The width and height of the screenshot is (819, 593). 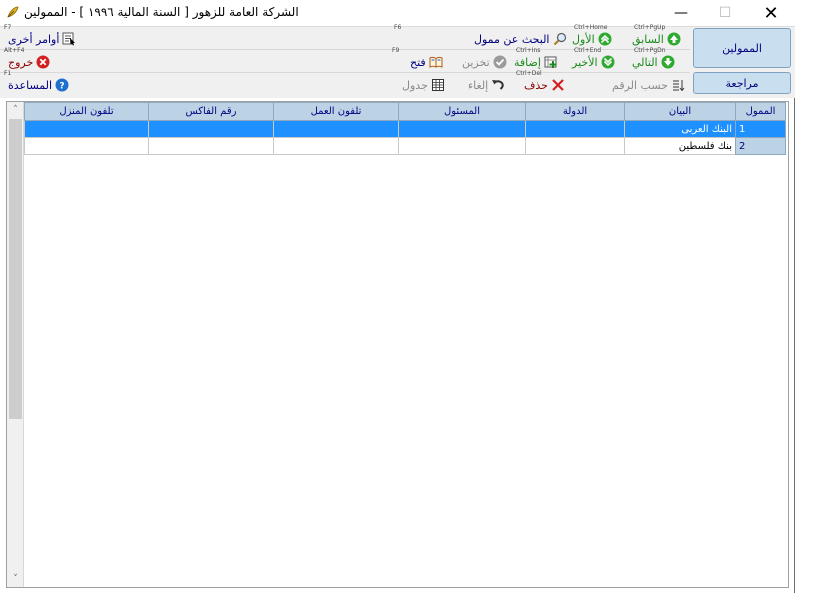 What do you see at coordinates (608, 62) in the screenshot?
I see `green-double-down-arrow-icon` at bounding box center [608, 62].